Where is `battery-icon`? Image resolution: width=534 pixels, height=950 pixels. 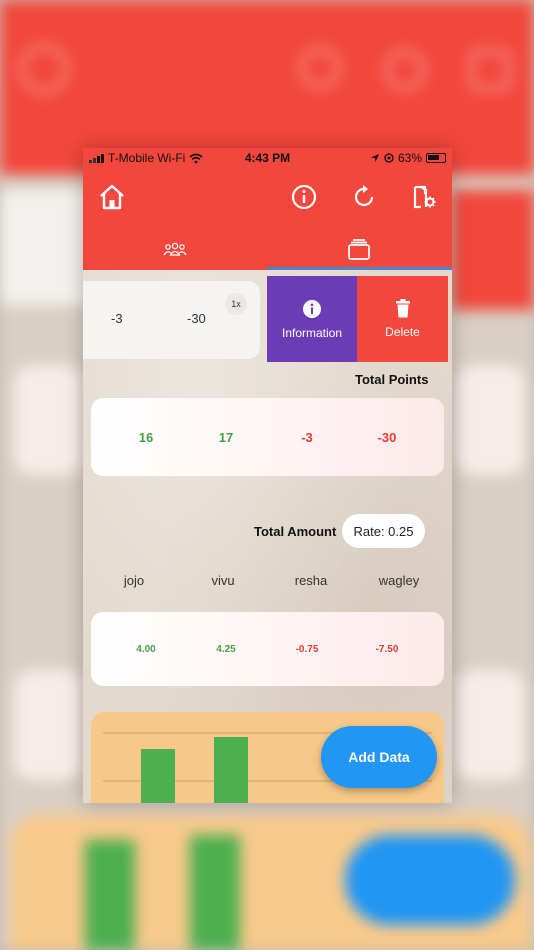 battery-icon is located at coordinates (436, 158).